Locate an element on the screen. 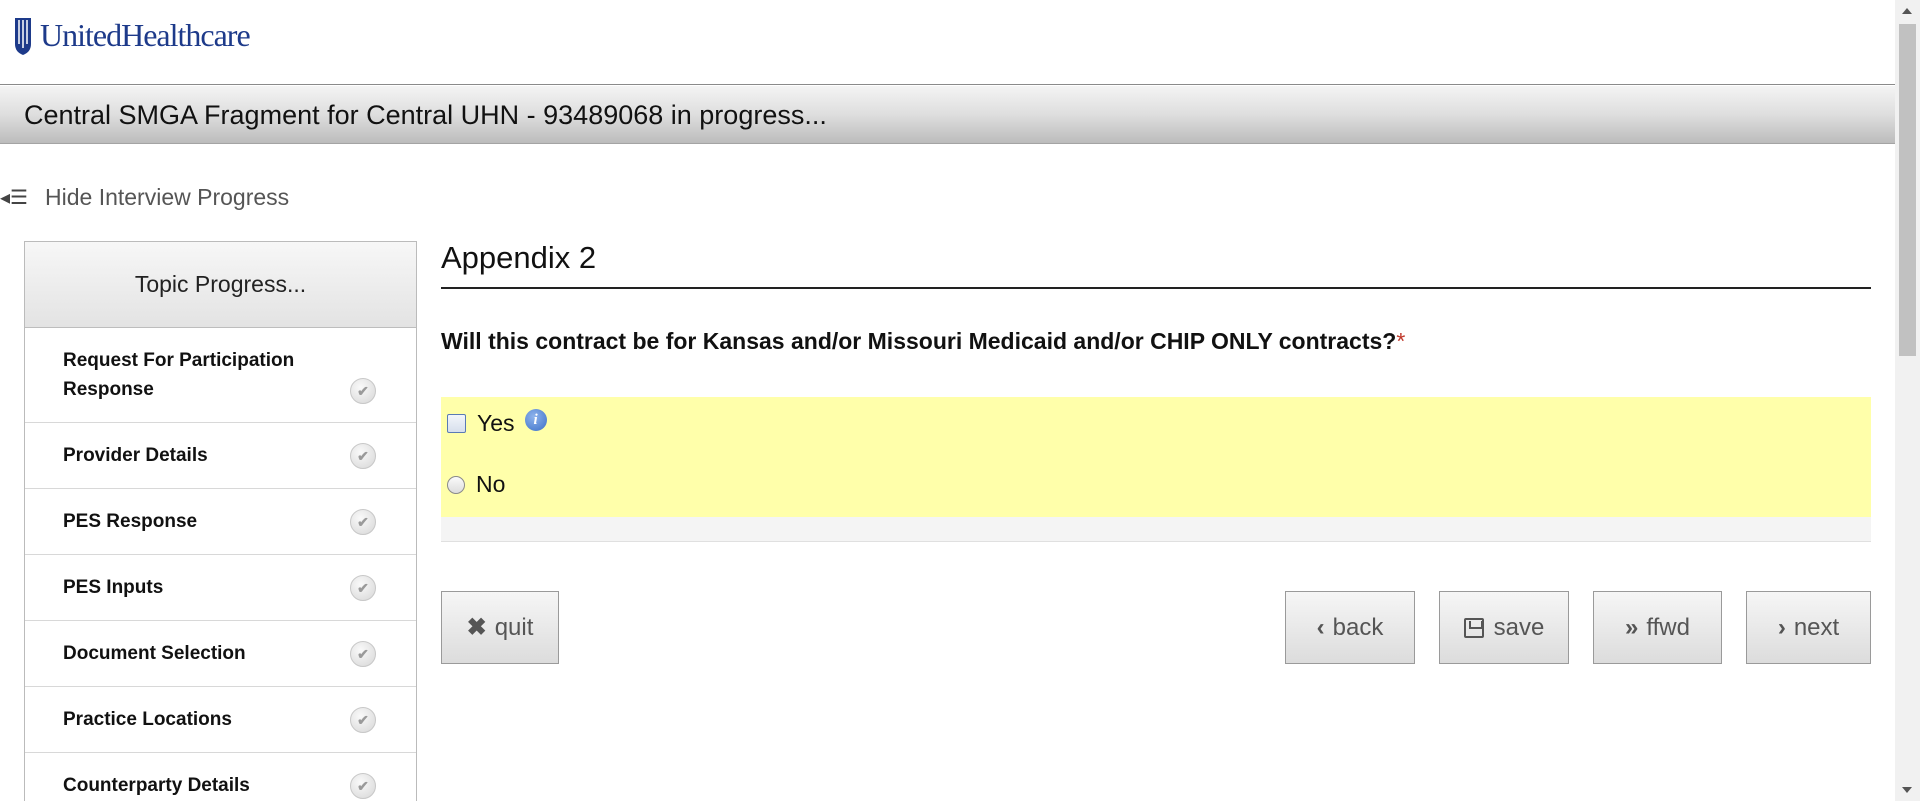 The image size is (1920, 801). quit-button: ✖ quit is located at coordinates (500, 627).